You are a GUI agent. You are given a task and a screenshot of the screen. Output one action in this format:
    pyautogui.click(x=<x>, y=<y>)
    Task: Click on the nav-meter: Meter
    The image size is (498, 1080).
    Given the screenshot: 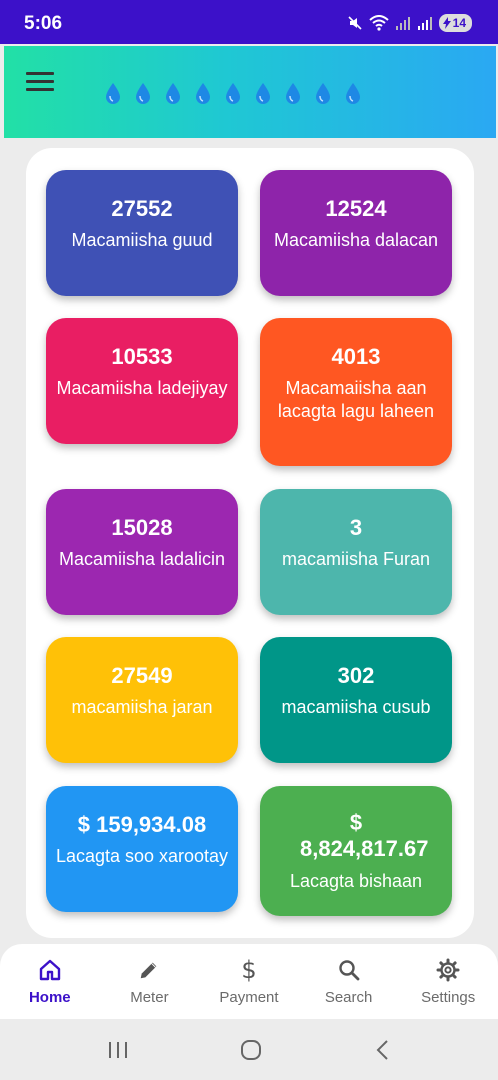 What is the action you would take?
    pyautogui.click(x=150, y=981)
    